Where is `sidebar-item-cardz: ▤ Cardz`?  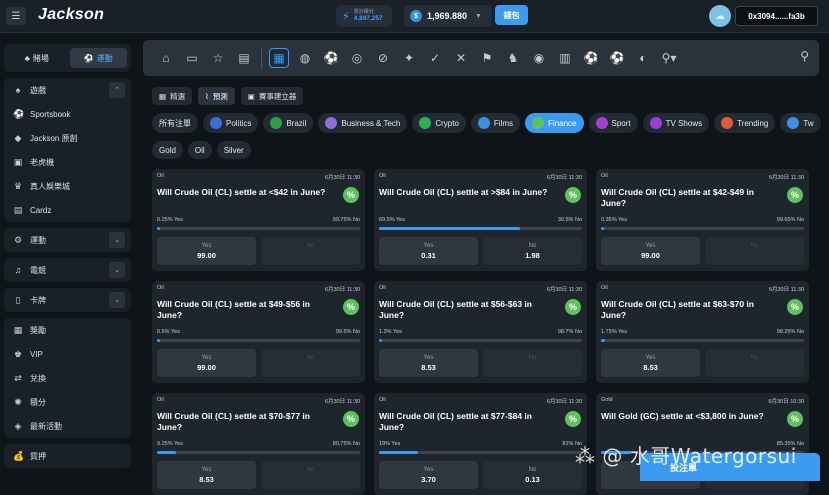 sidebar-item-cardz: ▤ Cardz is located at coordinates (67, 210).